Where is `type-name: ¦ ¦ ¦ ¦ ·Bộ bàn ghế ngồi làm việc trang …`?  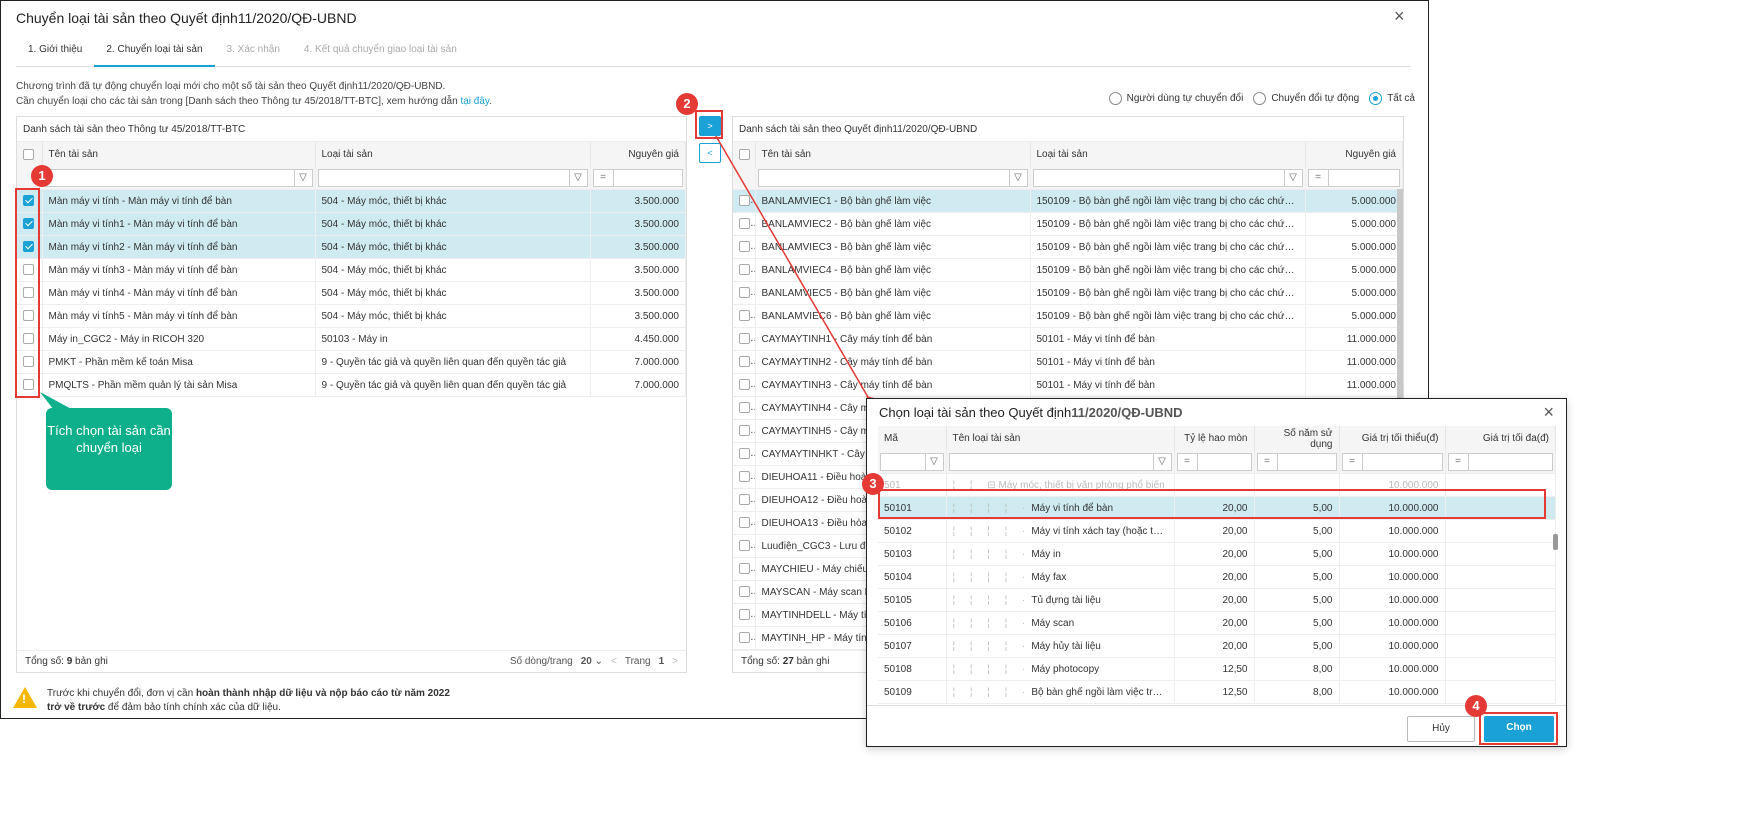
type-name: ¦ ¦ ¦ ¦ ·Bộ bàn ghế ngồi làm việc trang … is located at coordinates (1060, 692).